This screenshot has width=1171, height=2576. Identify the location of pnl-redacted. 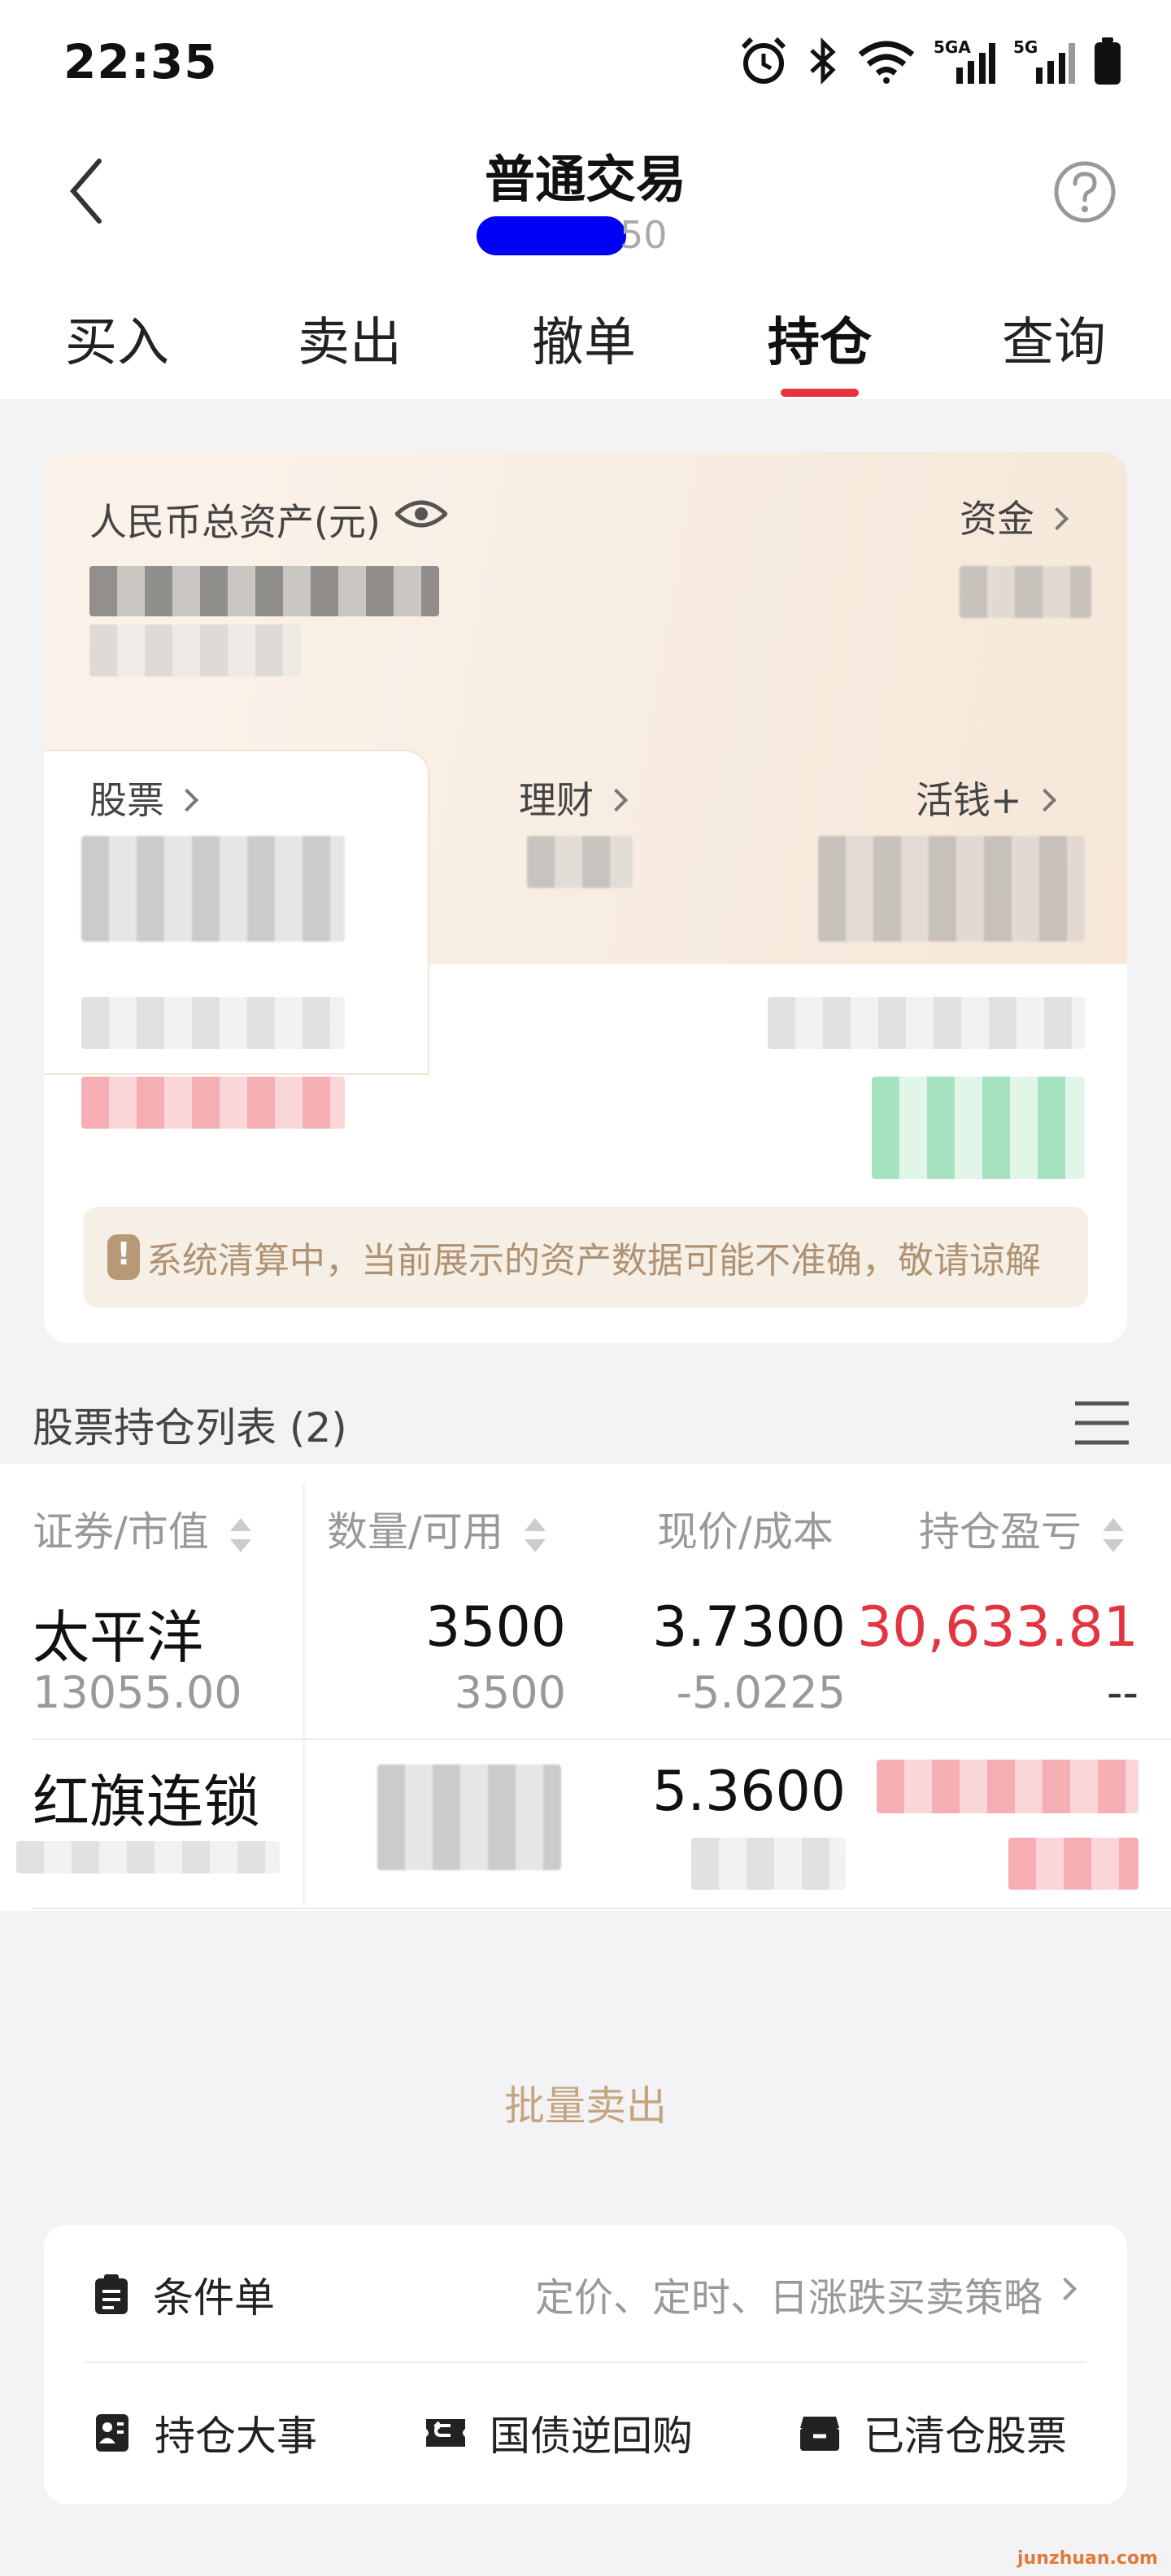
(1007, 1786).